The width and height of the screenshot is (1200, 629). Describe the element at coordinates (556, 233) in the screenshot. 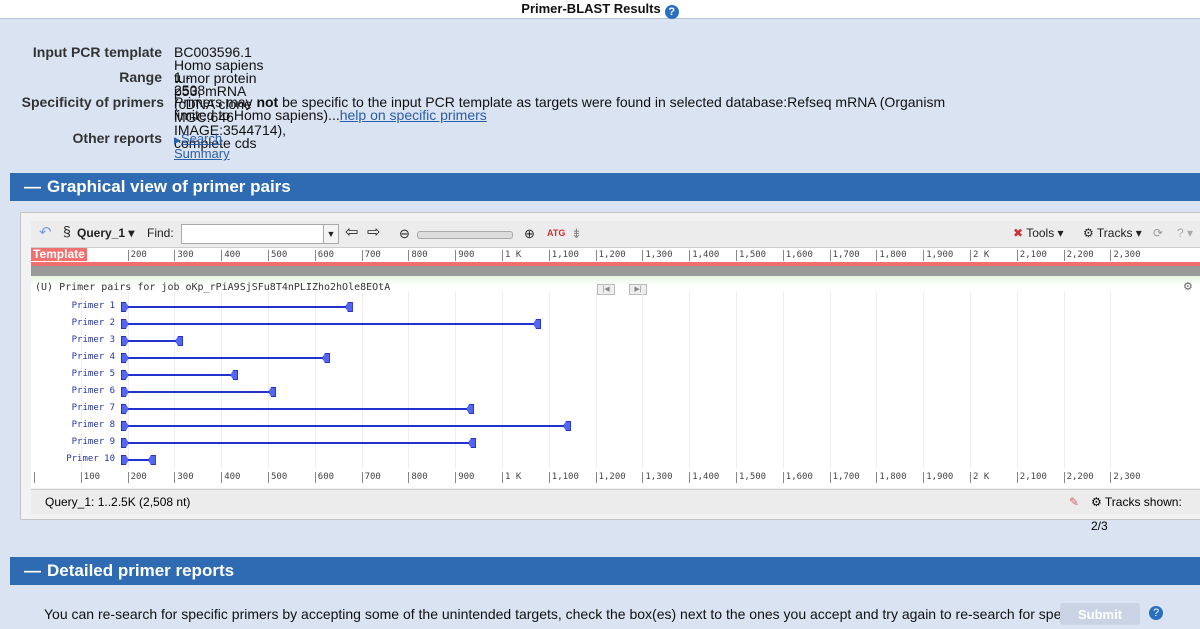

I see `sequence-atg-icon: ATG` at that location.